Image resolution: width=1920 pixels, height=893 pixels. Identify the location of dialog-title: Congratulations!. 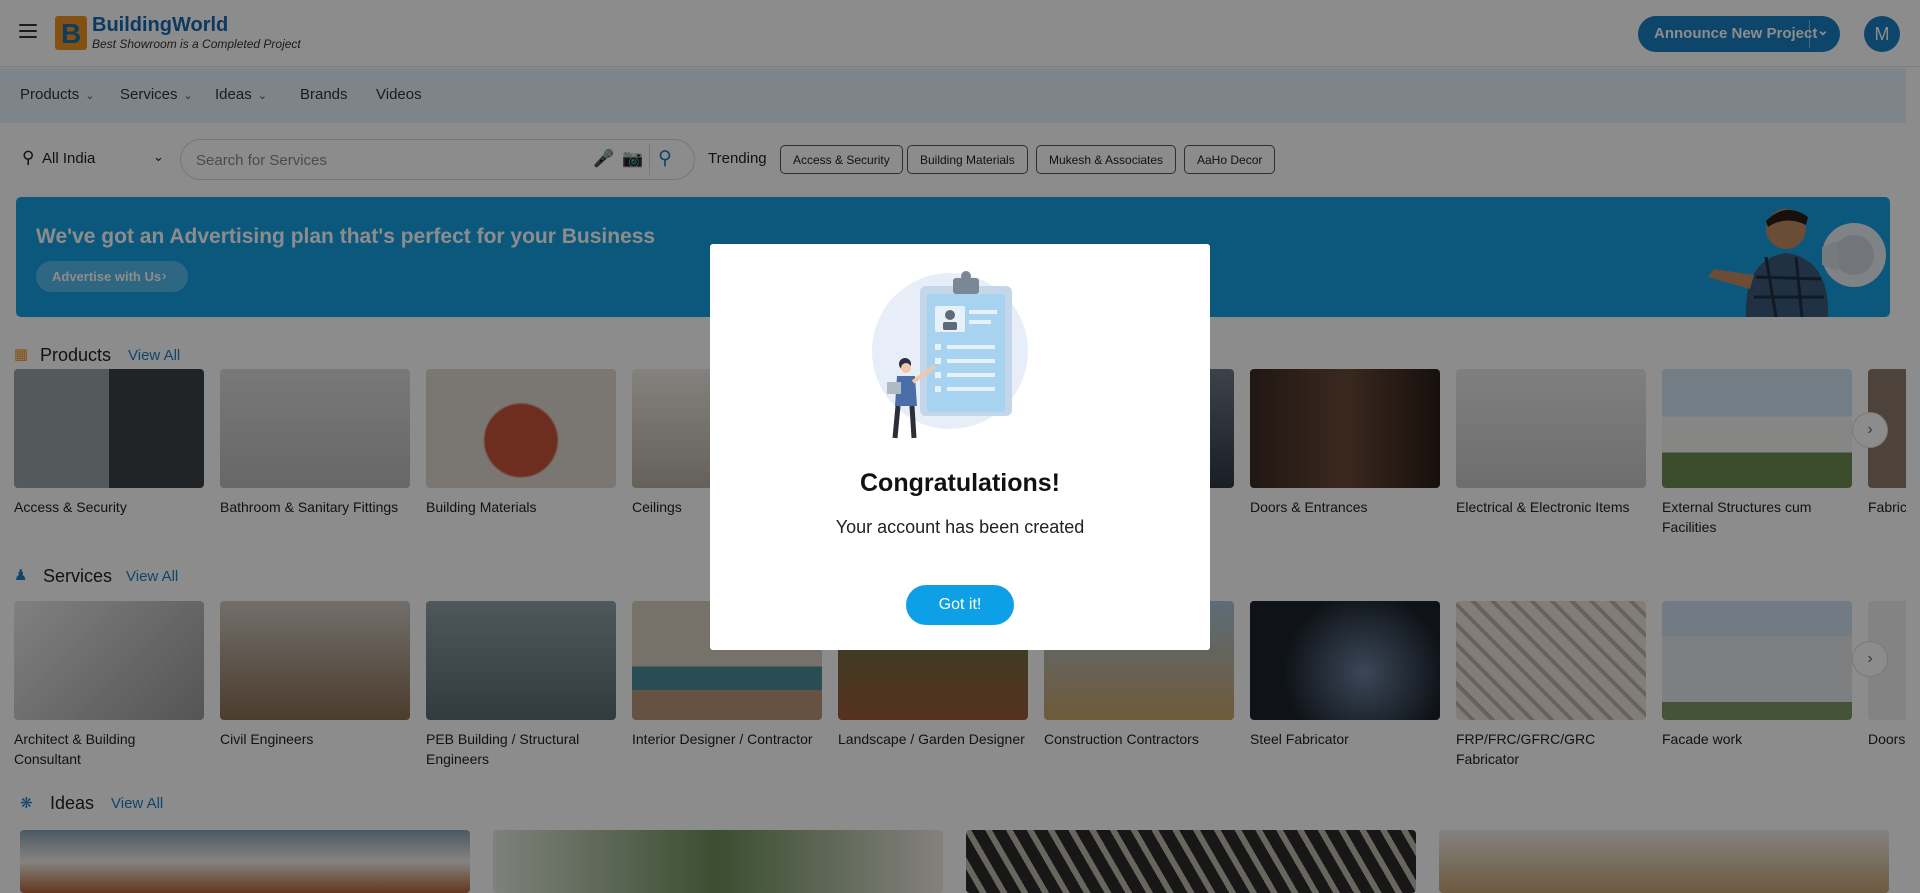
(960, 483).